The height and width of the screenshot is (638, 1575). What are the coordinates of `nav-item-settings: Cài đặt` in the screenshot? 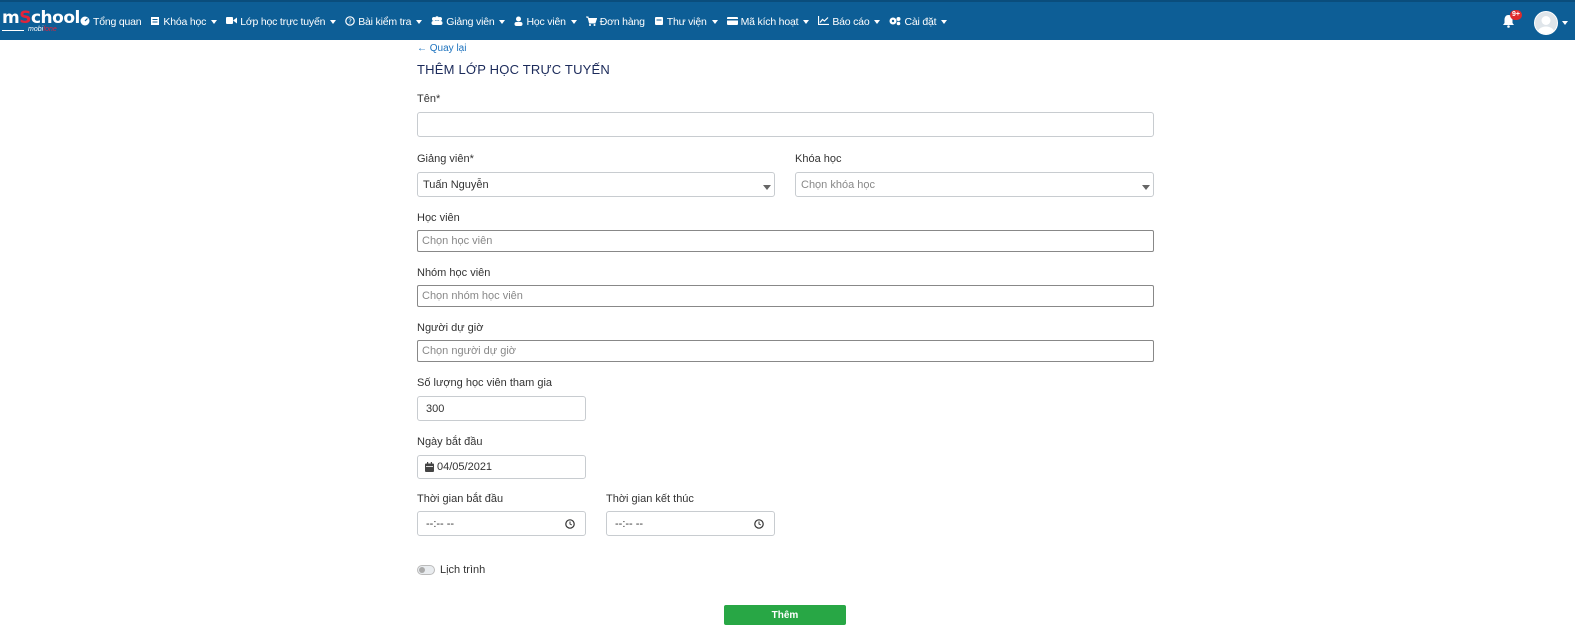 It's located at (918, 22).